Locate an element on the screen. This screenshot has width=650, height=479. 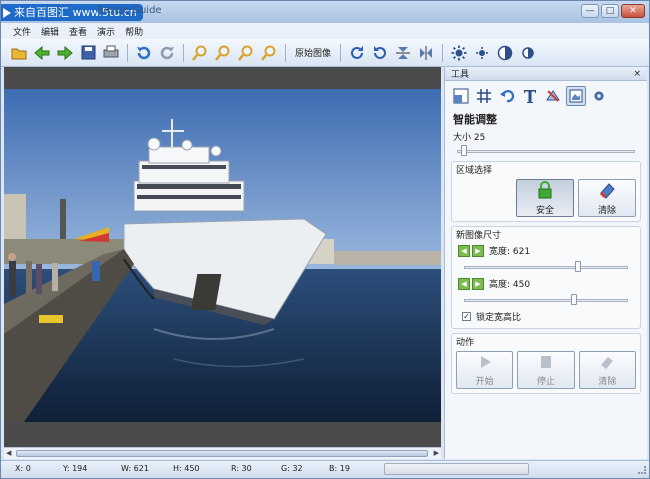
lock-icon is located at coordinates (545, 191).